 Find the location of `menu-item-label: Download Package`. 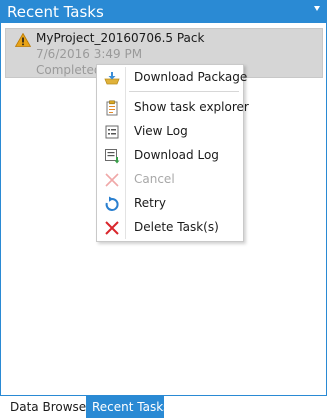

menu-item-label: Download Package is located at coordinates (191, 77).